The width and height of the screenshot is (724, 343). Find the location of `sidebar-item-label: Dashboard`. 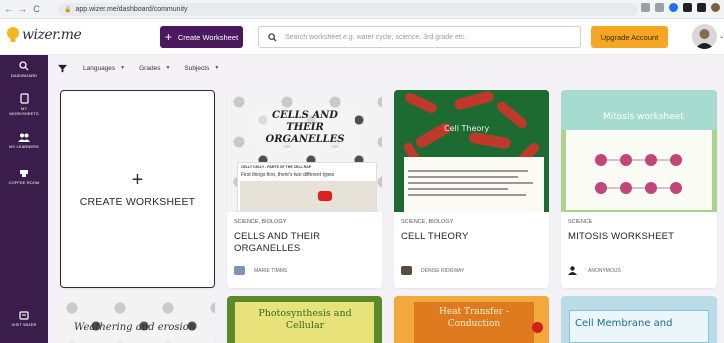

sidebar-item-label: Dashboard is located at coordinates (24, 75).